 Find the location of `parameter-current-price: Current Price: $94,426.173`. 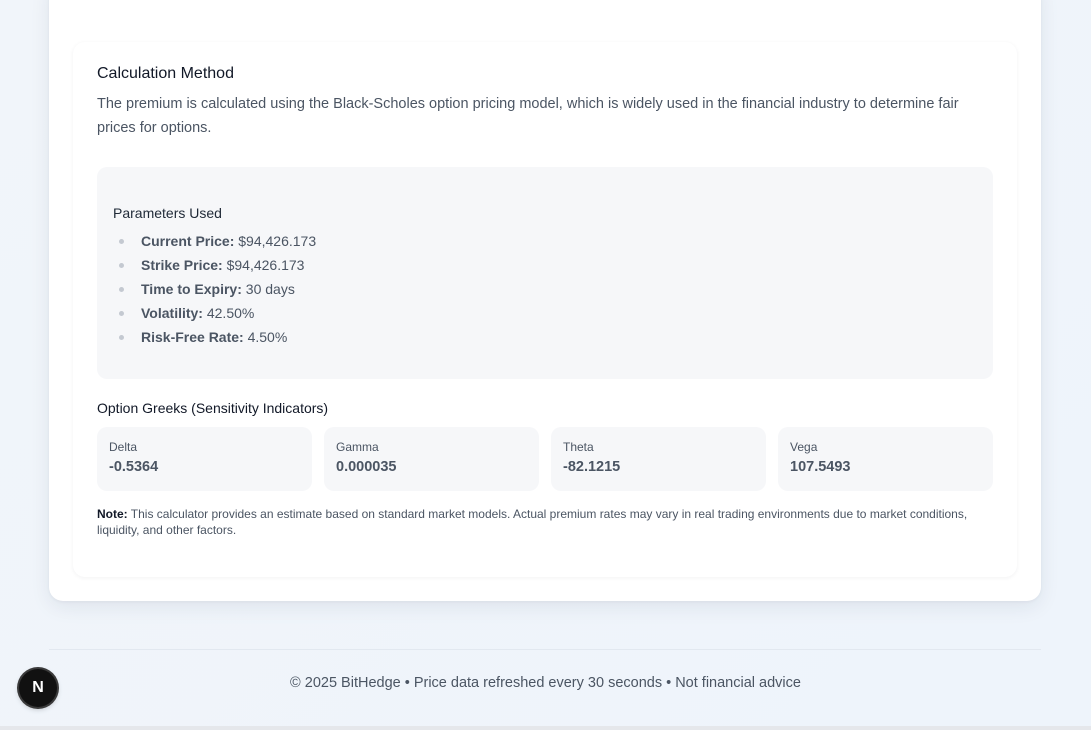

parameter-current-price: Current Price: $94,426.173 is located at coordinates (214, 241).